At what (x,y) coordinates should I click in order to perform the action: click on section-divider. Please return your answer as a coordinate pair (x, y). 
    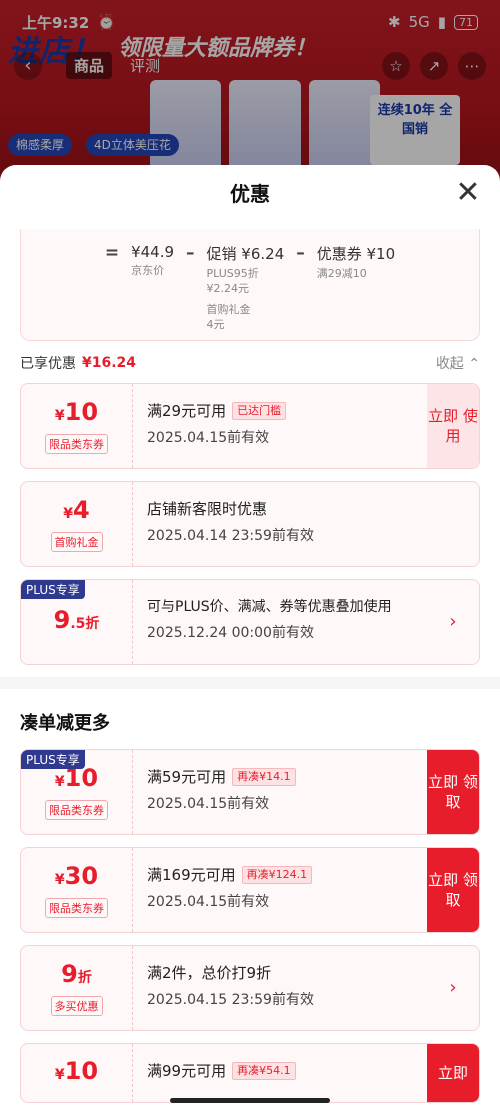
    Looking at the image, I should click on (250, 683).